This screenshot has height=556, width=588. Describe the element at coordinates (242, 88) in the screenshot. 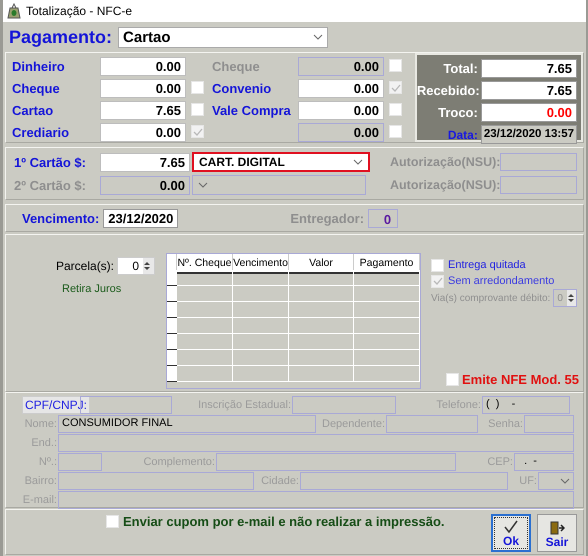

I see `amount-label: Convenio` at that location.